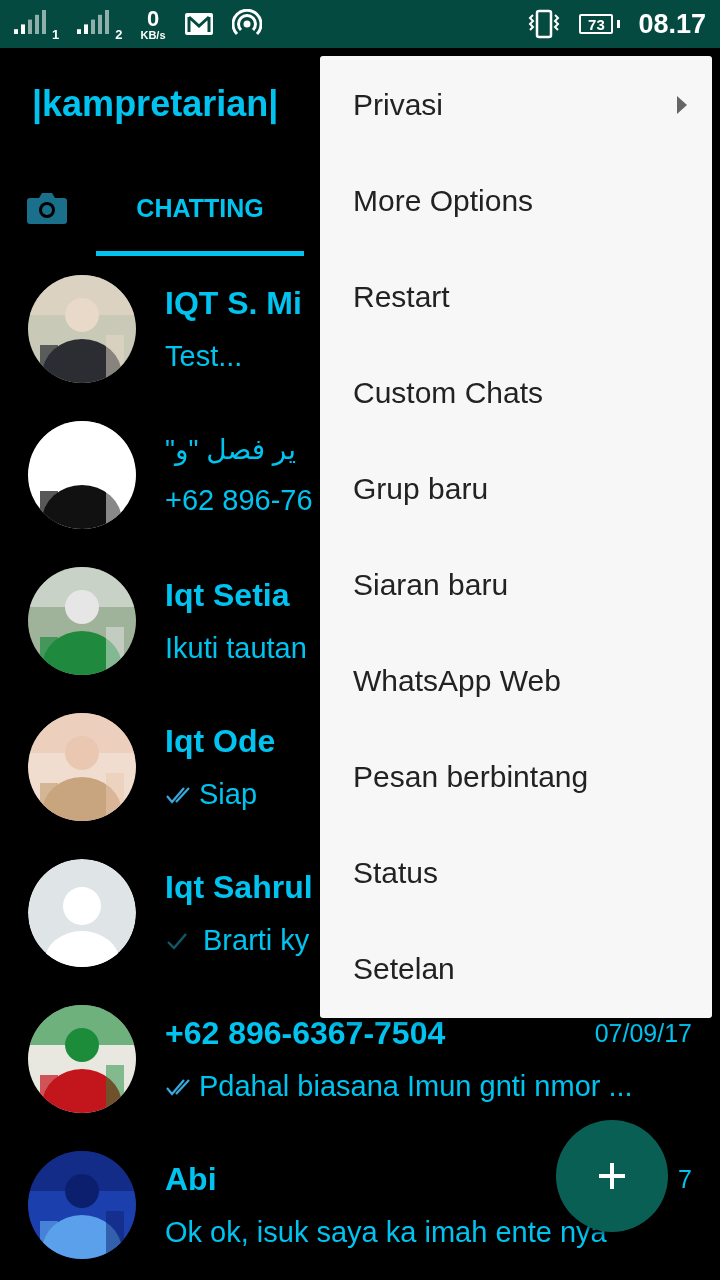 The height and width of the screenshot is (1280, 720). Describe the element at coordinates (220, 741) in the screenshot. I see `contact-name: Iqt Ode` at that location.